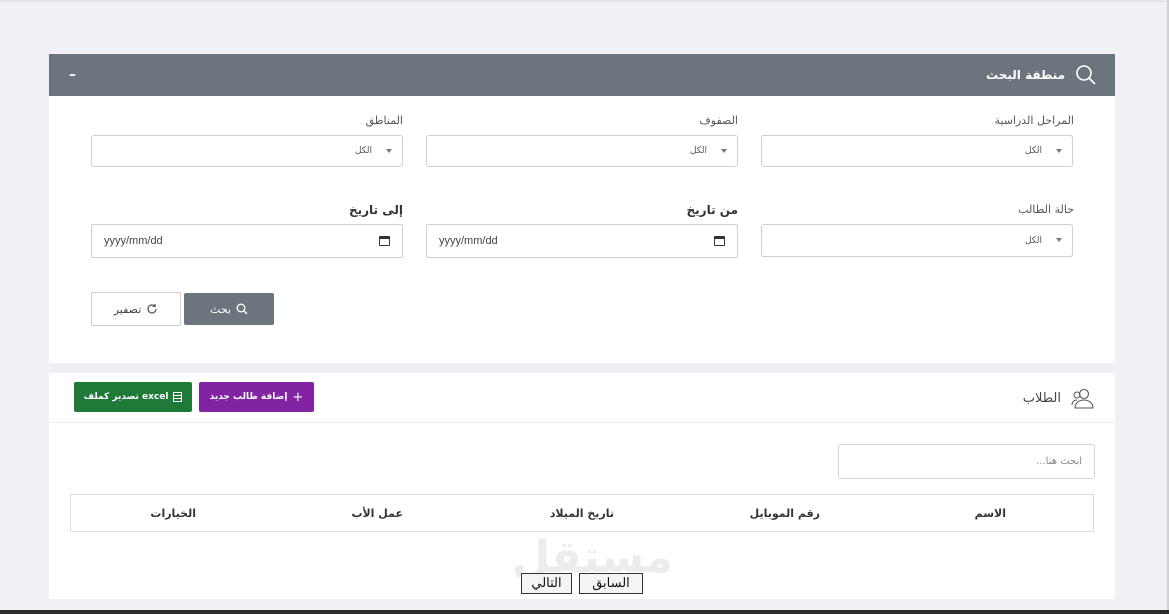 The width and height of the screenshot is (1169, 614). Describe the element at coordinates (247, 241) in the screenshot. I see `to-date-input: yyyy/mm/dd` at that location.